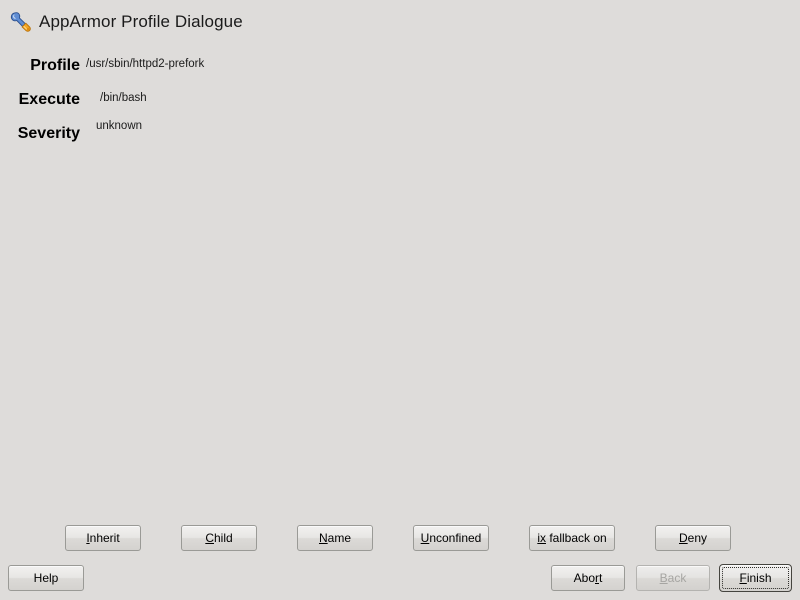 The height and width of the screenshot is (600, 800). I want to click on button-label-after: ame, so click(339, 538).